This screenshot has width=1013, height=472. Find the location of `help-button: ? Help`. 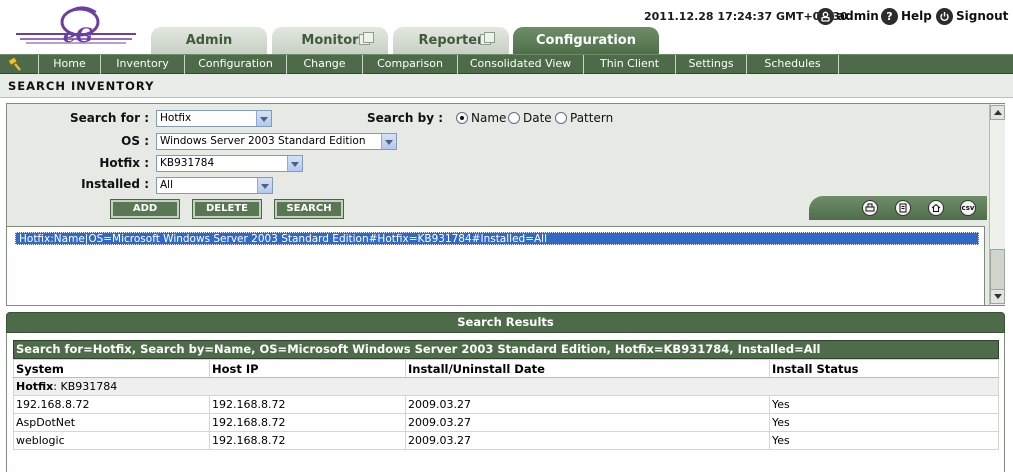

help-button: ? Help is located at coordinates (906, 16).